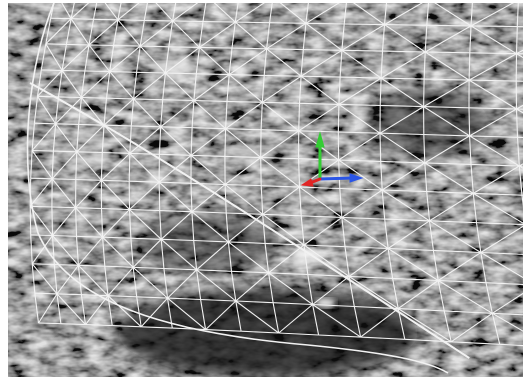 The height and width of the screenshot is (381, 528). I want to click on x-axis-arrow, so click(336, 178).